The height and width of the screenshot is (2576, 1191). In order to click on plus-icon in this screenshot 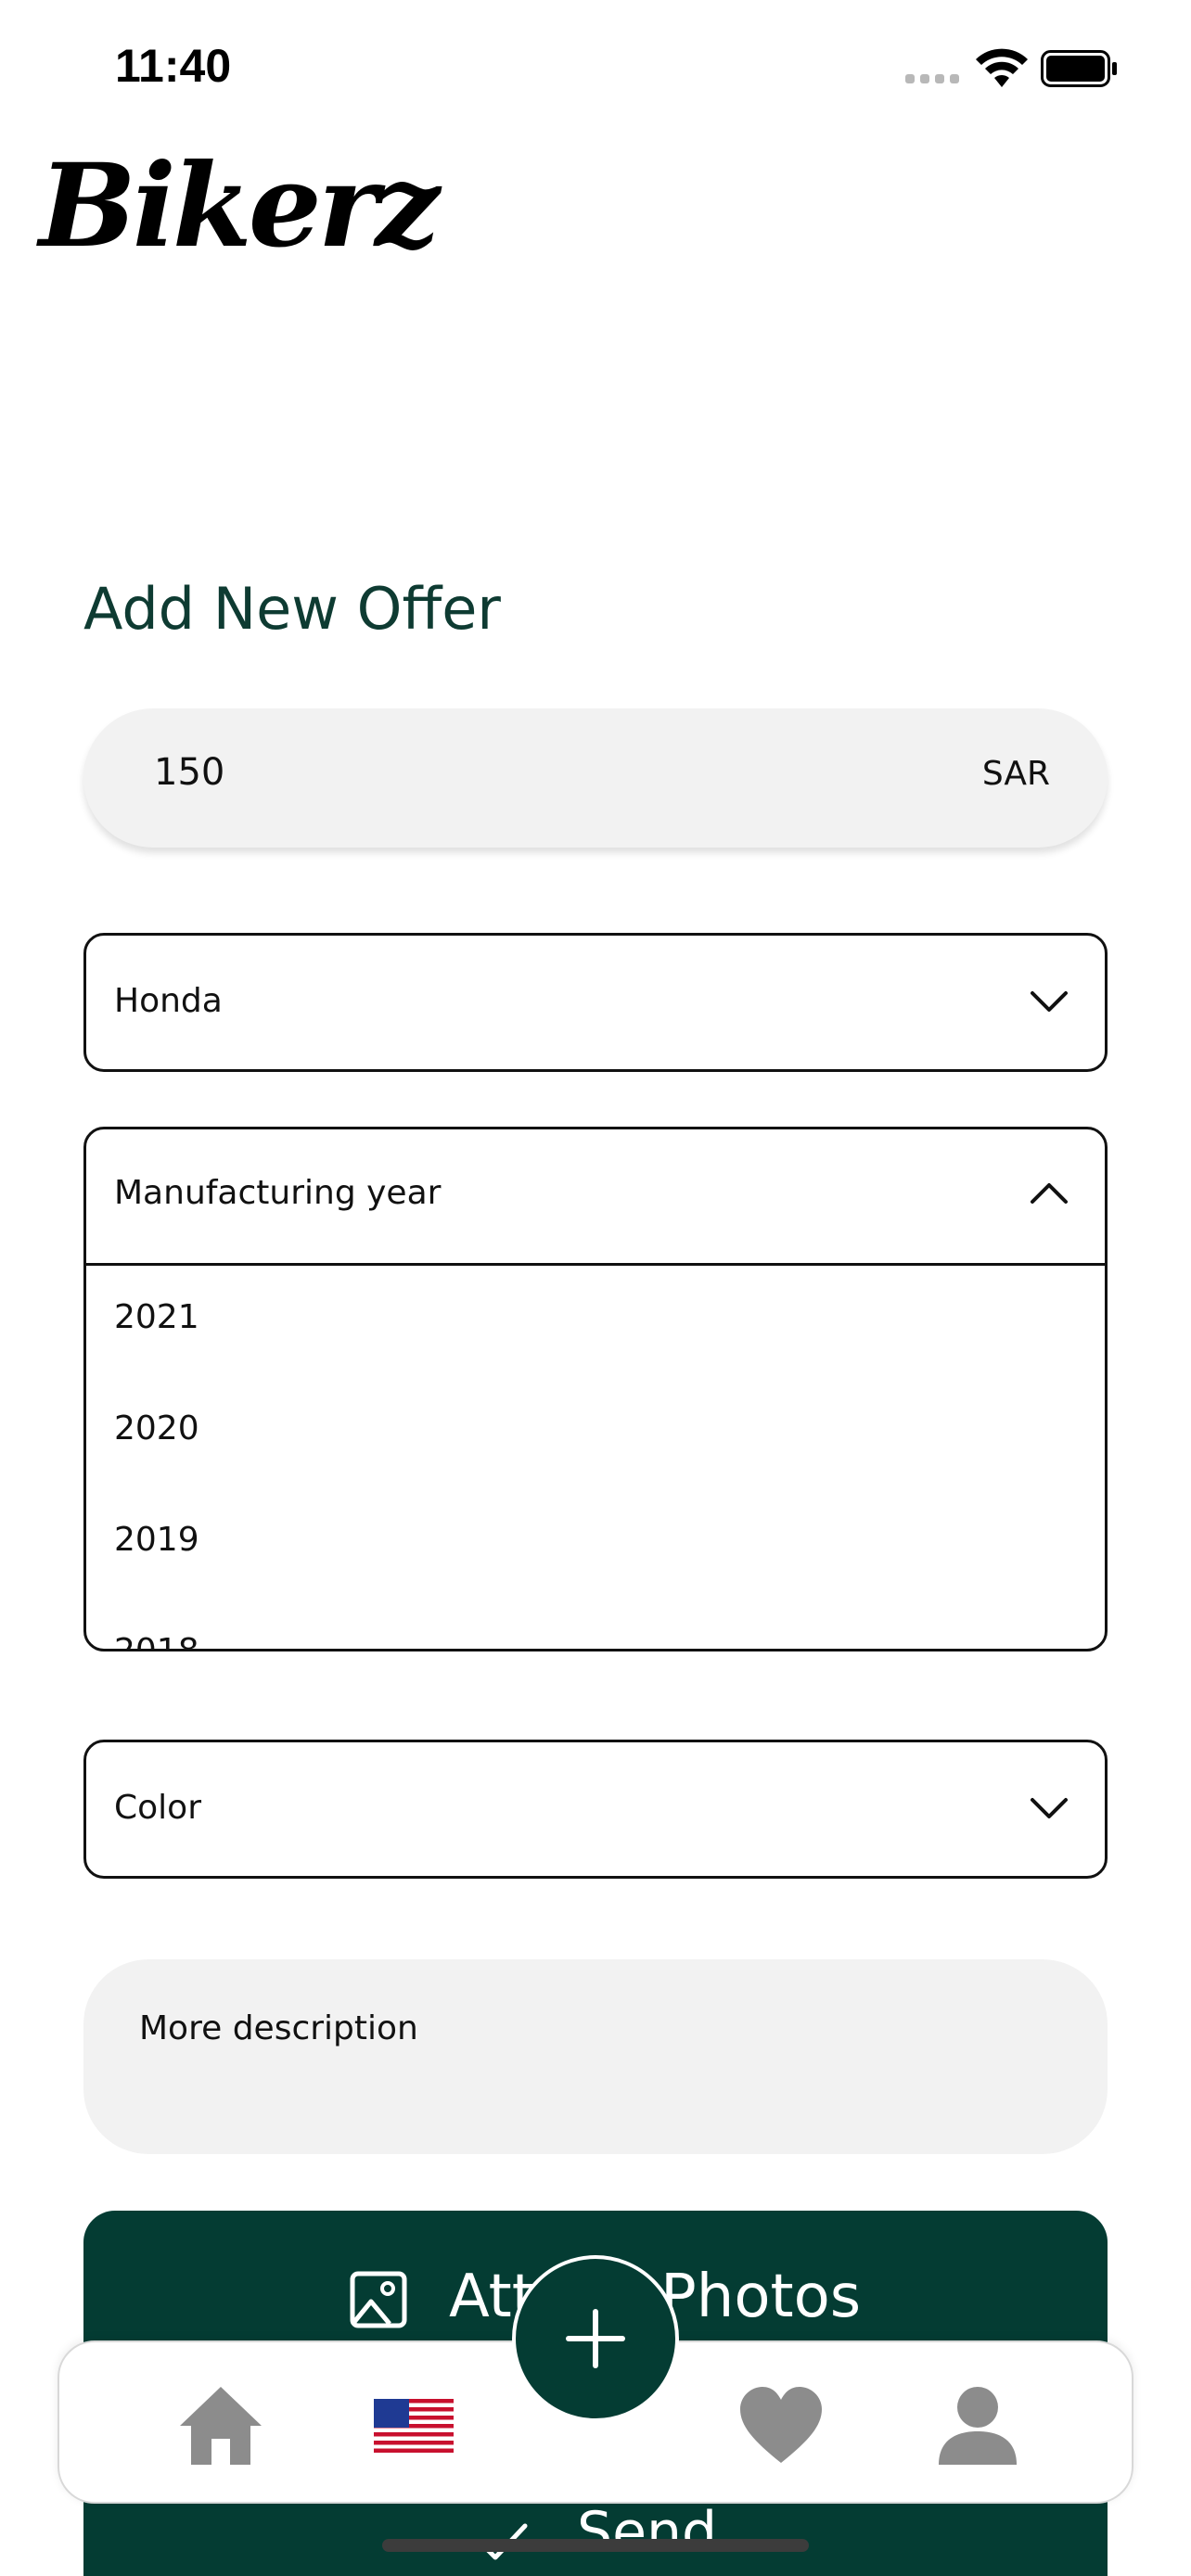, I will do `click(595, 2339)`.